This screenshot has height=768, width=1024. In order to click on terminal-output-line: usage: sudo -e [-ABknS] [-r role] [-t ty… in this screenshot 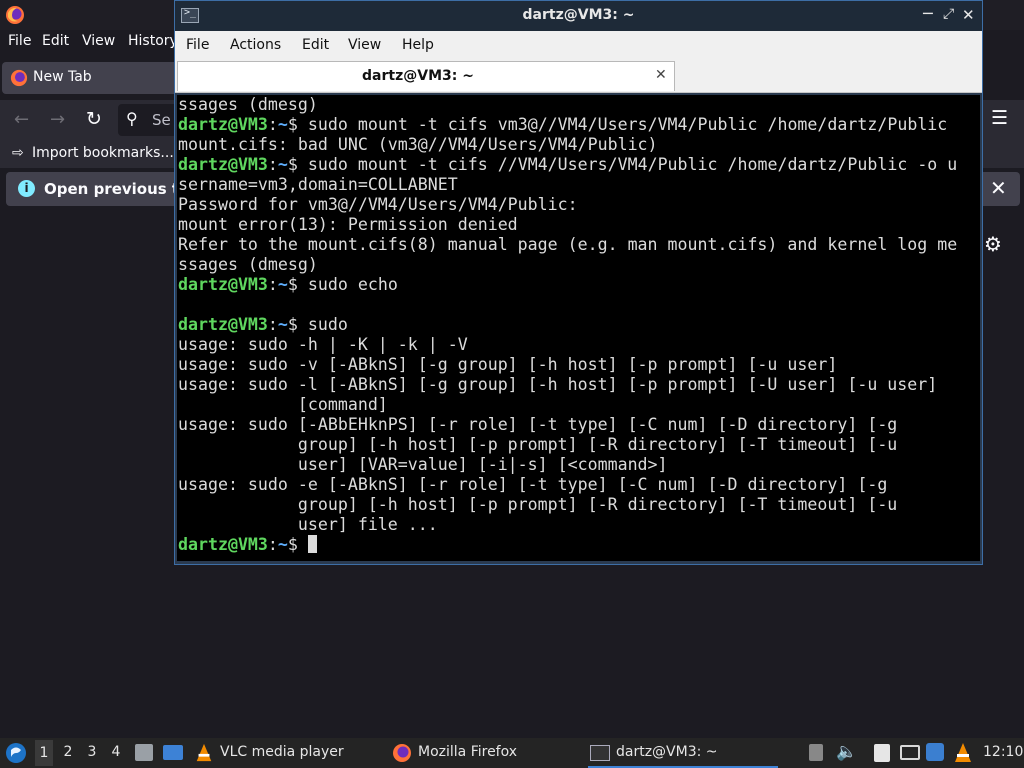, I will do `click(567, 485)`.